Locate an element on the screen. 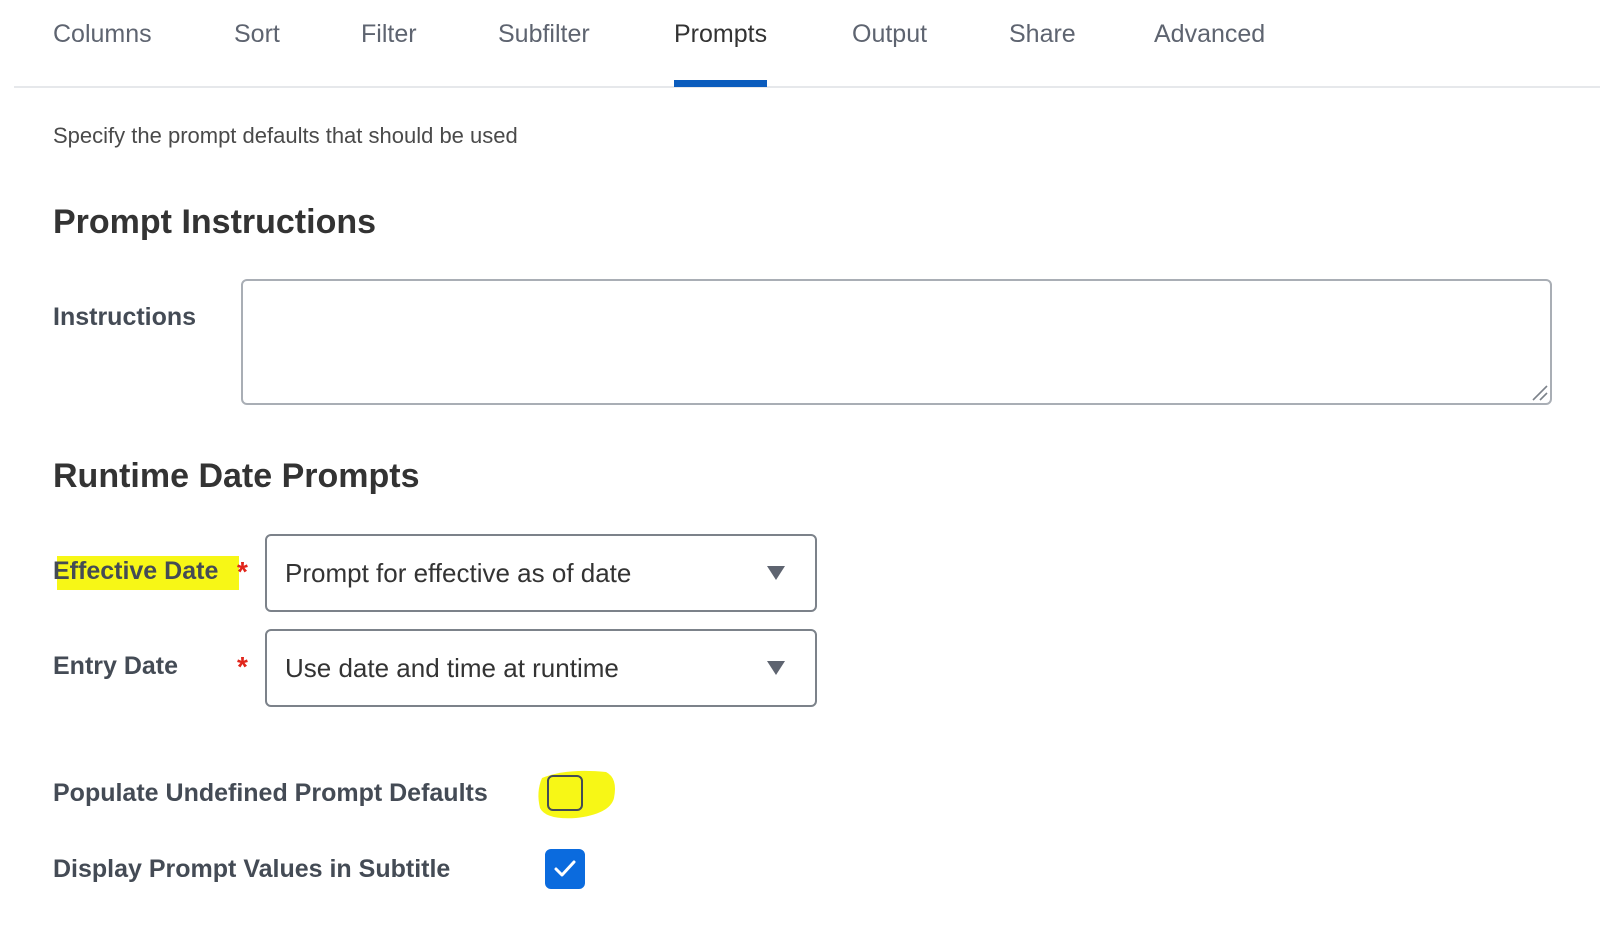 The height and width of the screenshot is (948, 1600). instructions-label: Instructions is located at coordinates (125, 317).